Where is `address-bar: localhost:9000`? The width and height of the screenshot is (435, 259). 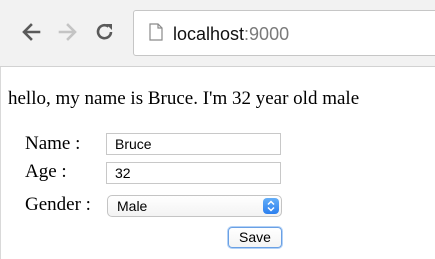 address-bar: localhost:9000 is located at coordinates (284, 33).